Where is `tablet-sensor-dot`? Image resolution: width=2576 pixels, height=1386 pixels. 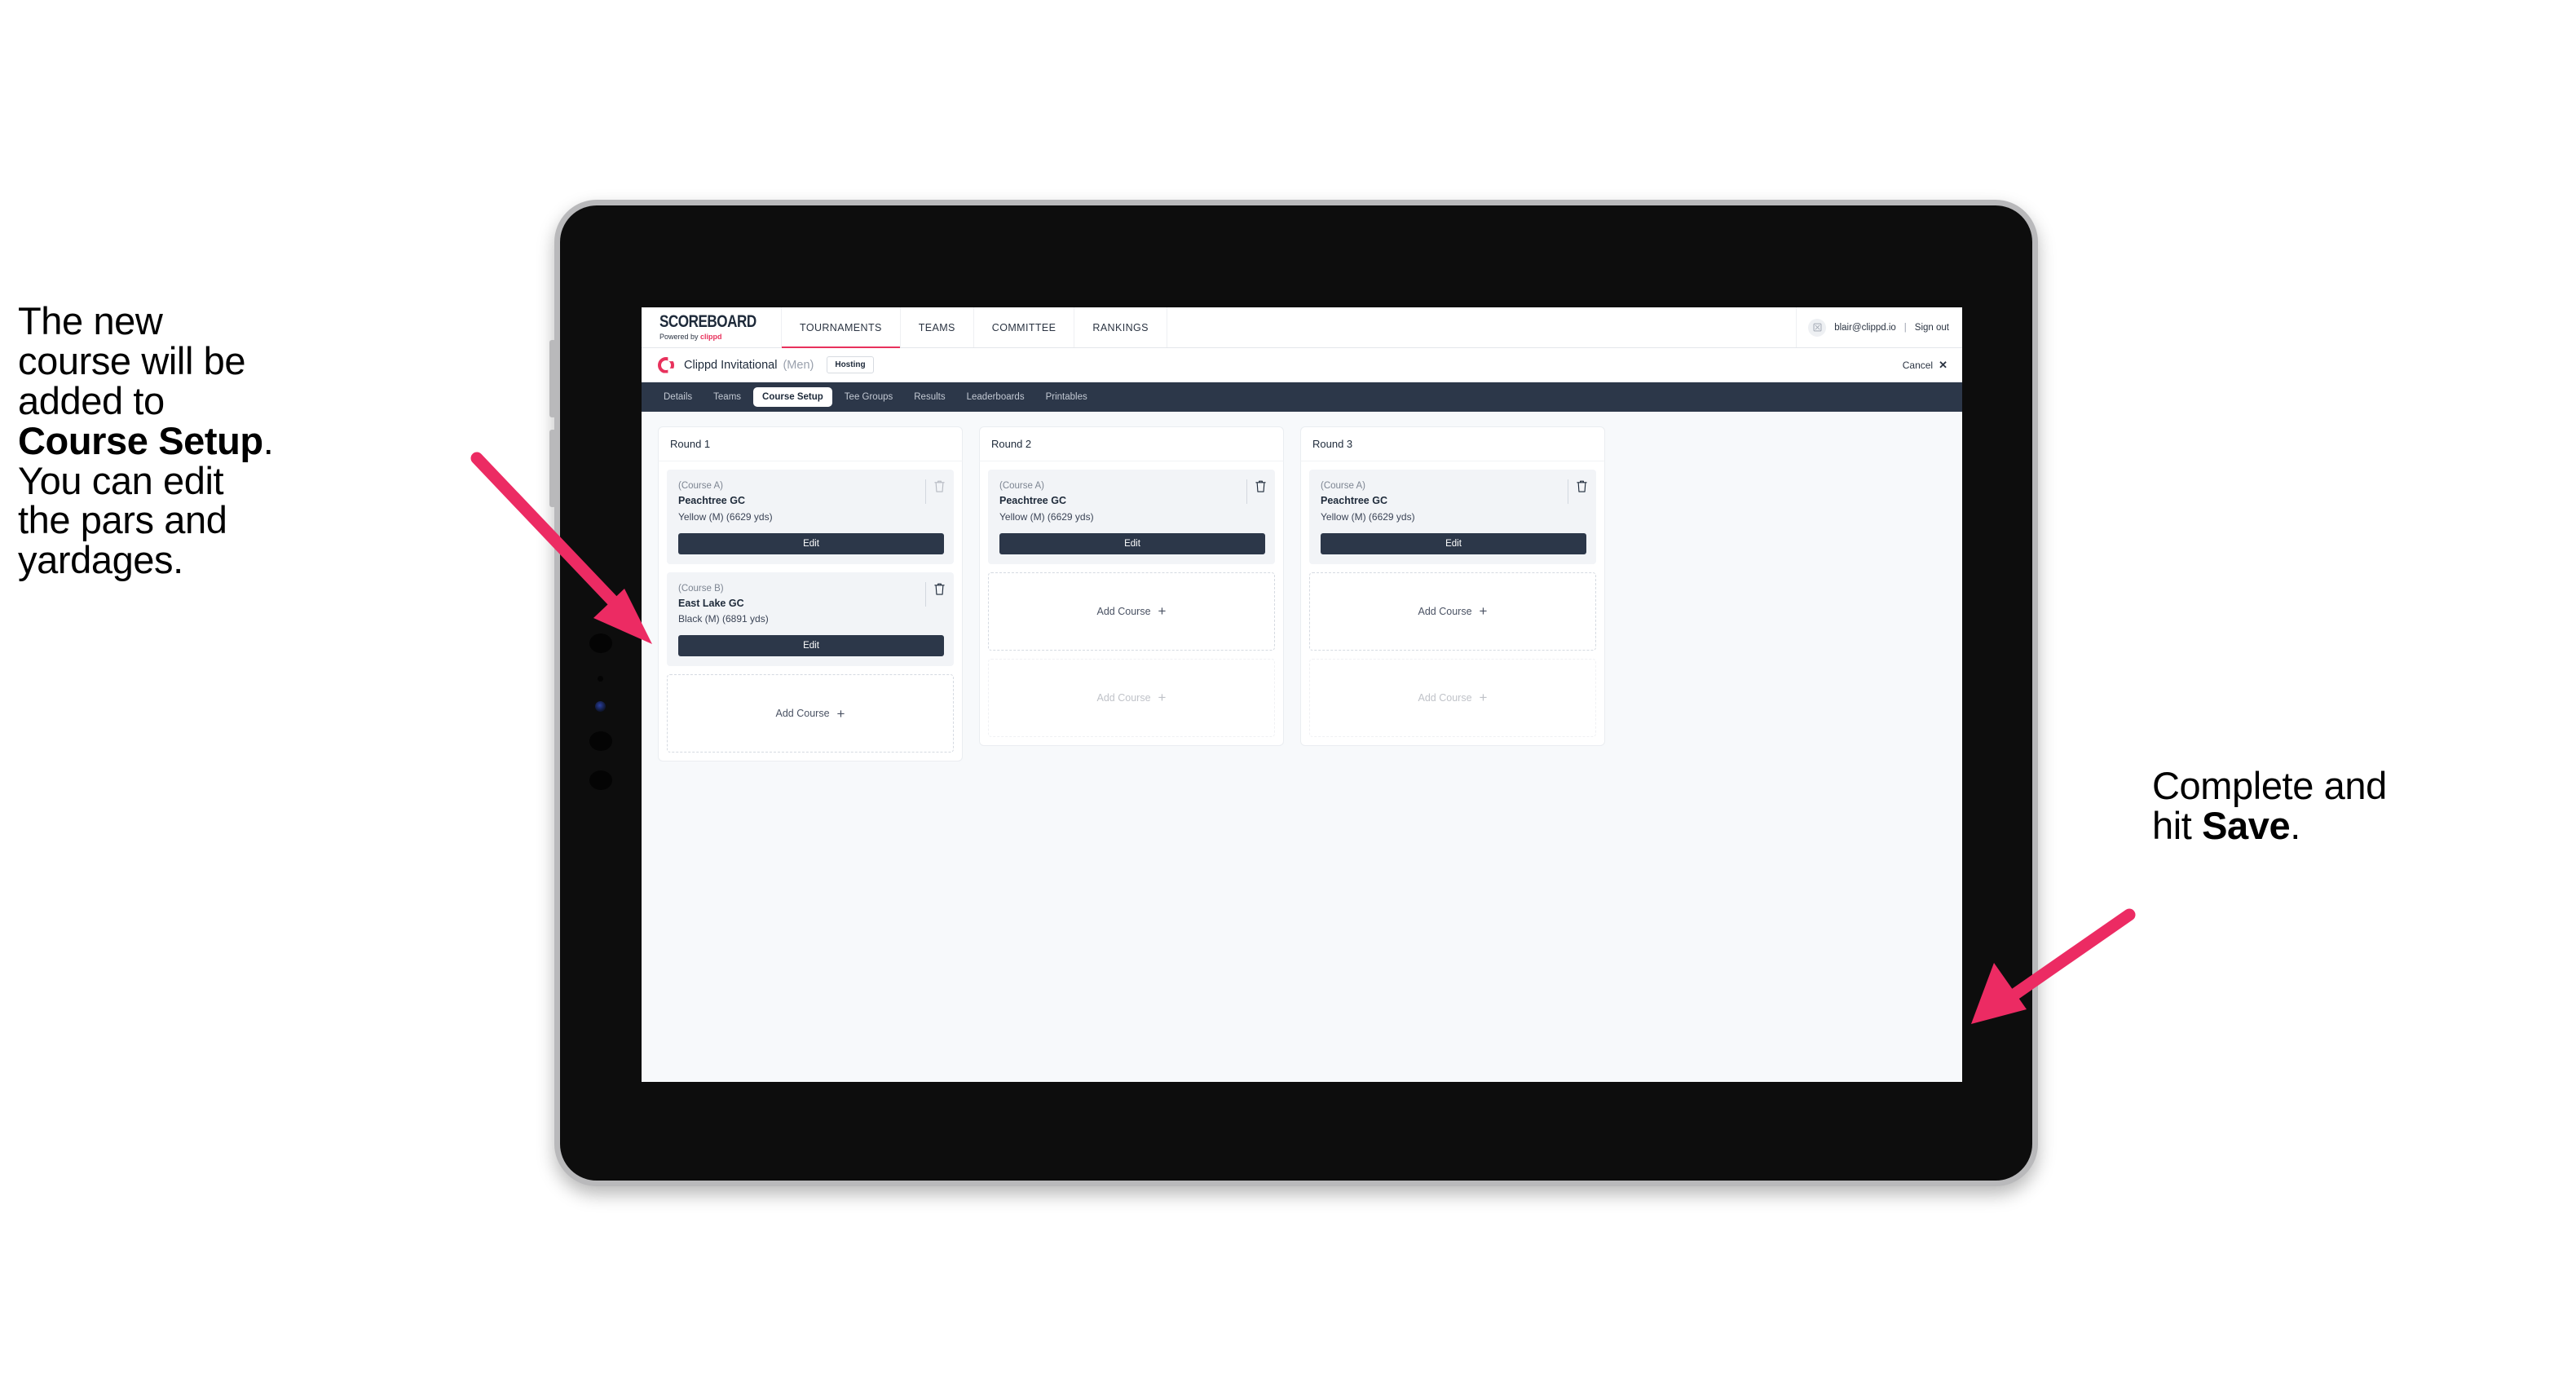 tablet-sensor-dot is located at coordinates (600, 679).